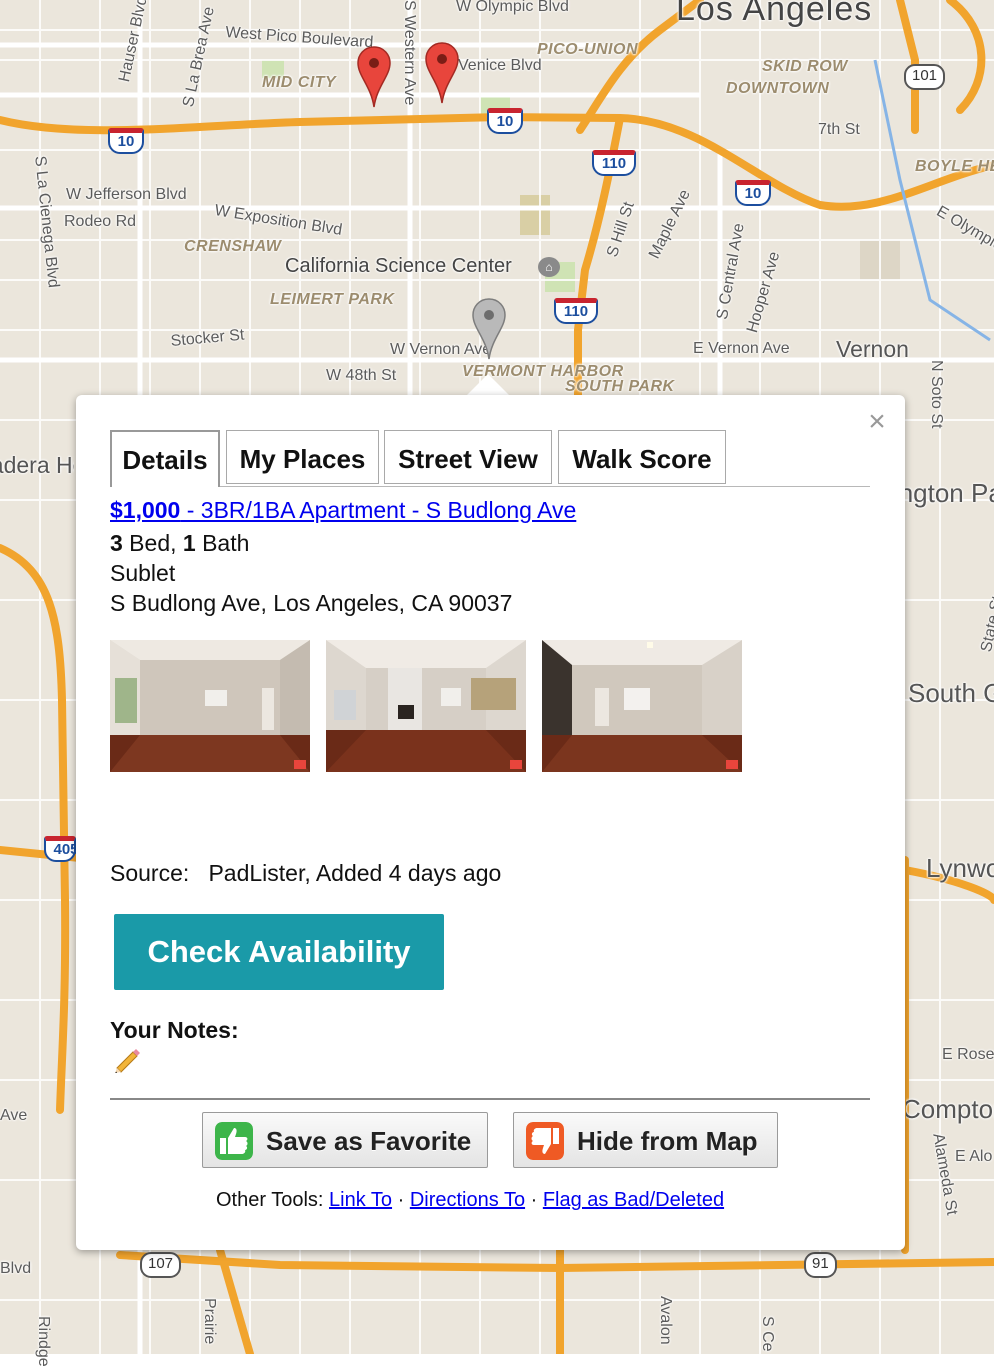  I want to click on beds-baths: 3 Bed, 1 Bath, so click(180, 543).